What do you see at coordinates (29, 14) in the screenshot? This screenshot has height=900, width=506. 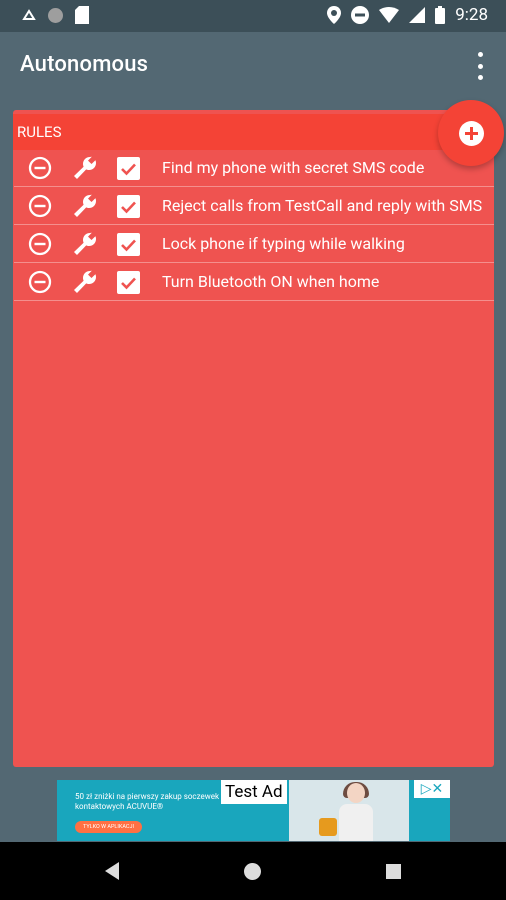 I see `notification-icon` at bounding box center [29, 14].